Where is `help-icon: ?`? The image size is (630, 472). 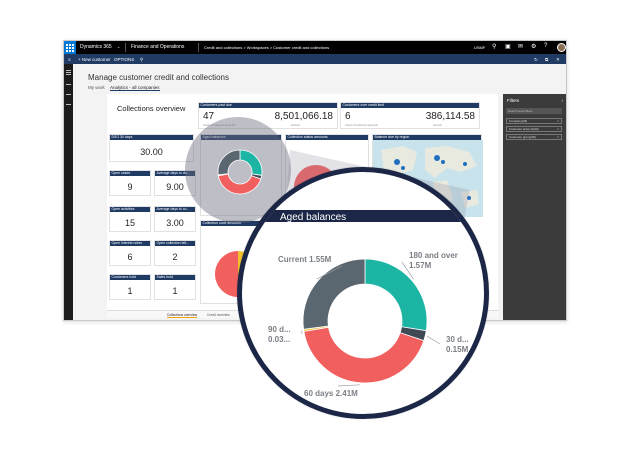
help-icon: ? is located at coordinates (545, 46).